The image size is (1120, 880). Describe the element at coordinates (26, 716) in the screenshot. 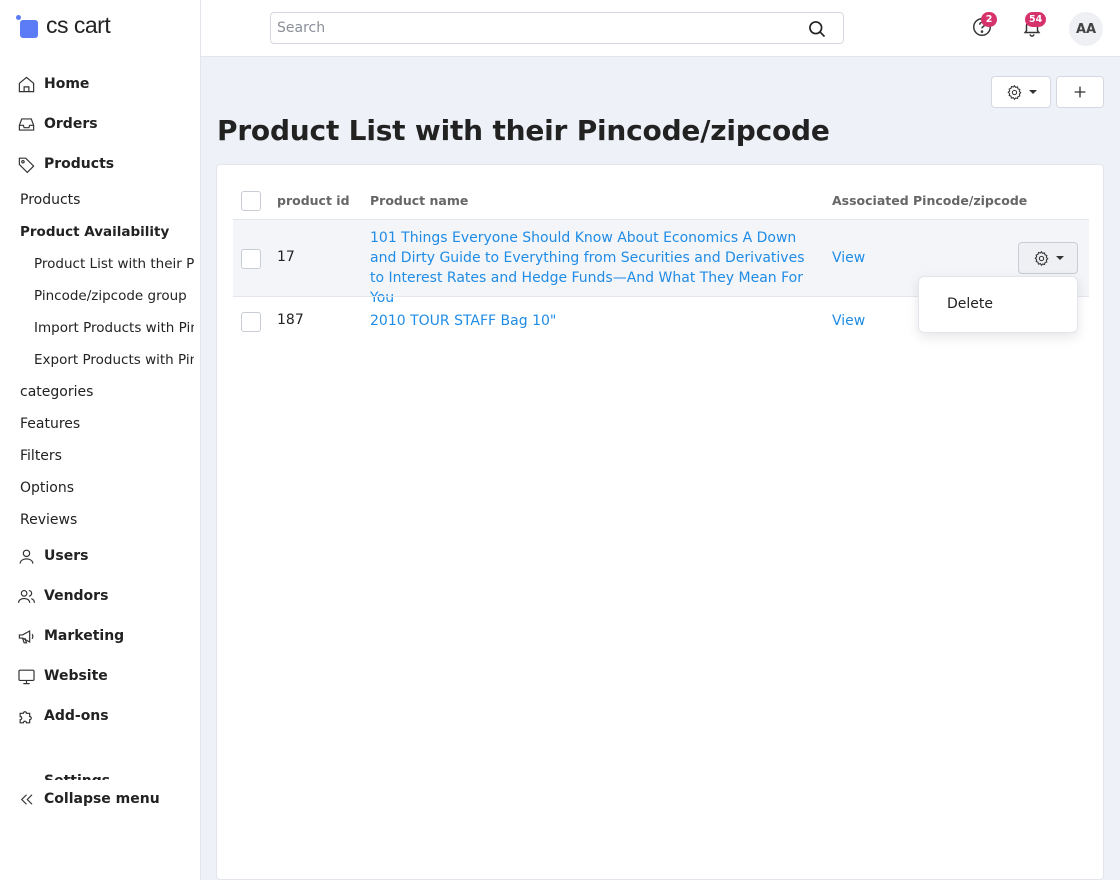

I see `puzzle-icon` at that location.